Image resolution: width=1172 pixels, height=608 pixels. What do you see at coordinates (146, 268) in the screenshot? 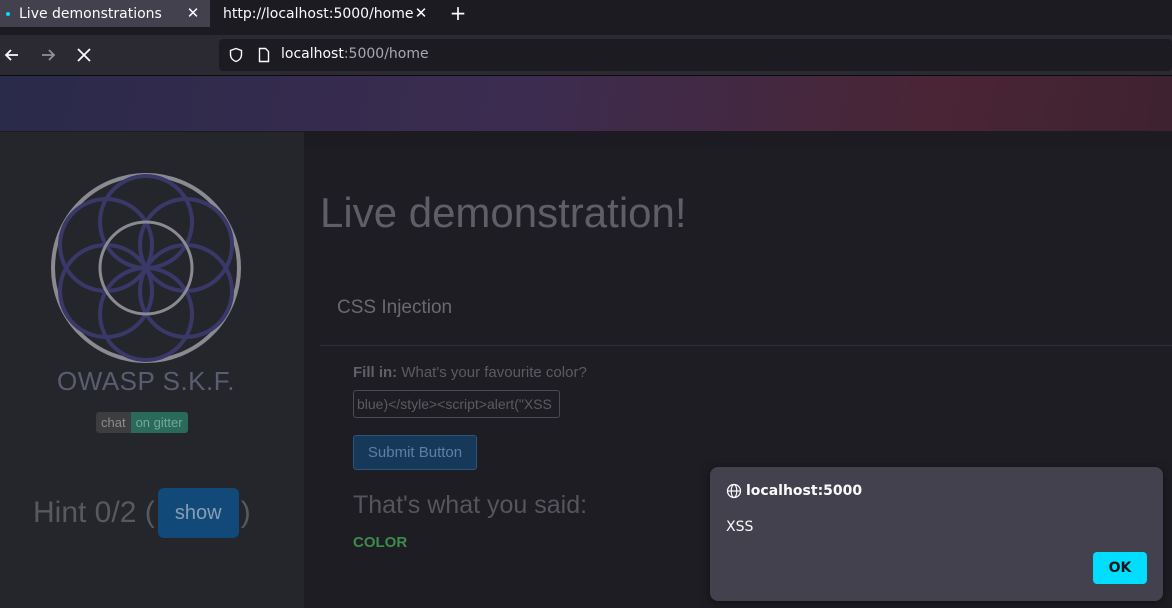
I see `skf-logo-icon` at bounding box center [146, 268].